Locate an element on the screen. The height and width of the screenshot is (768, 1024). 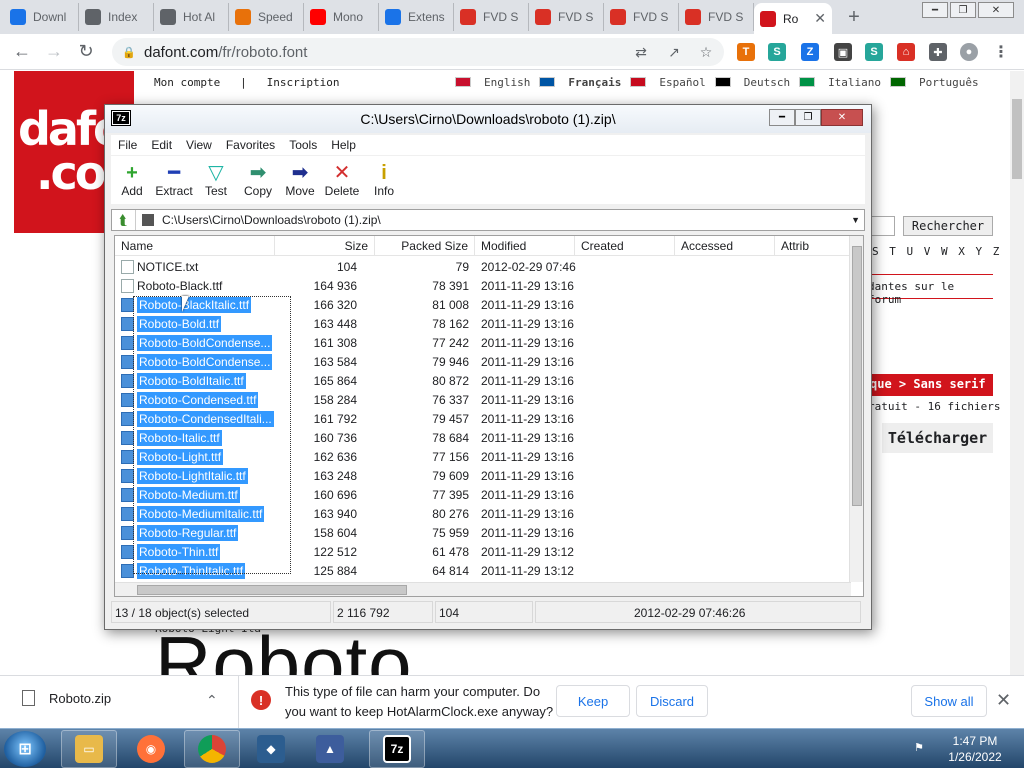
extension-s2-icon: S is located at coordinates (874, 52).